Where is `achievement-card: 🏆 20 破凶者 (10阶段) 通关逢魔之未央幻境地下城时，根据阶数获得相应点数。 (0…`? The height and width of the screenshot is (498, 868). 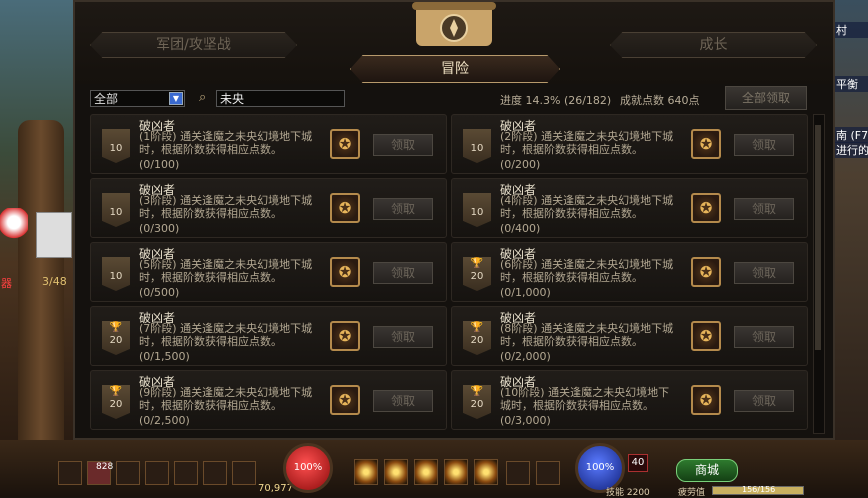 achievement-card: 🏆 20 破凶者 (10阶段) 通关逢魔之未央幻境地下城时，根据阶数获得相应点数。 (0… is located at coordinates (629, 400).